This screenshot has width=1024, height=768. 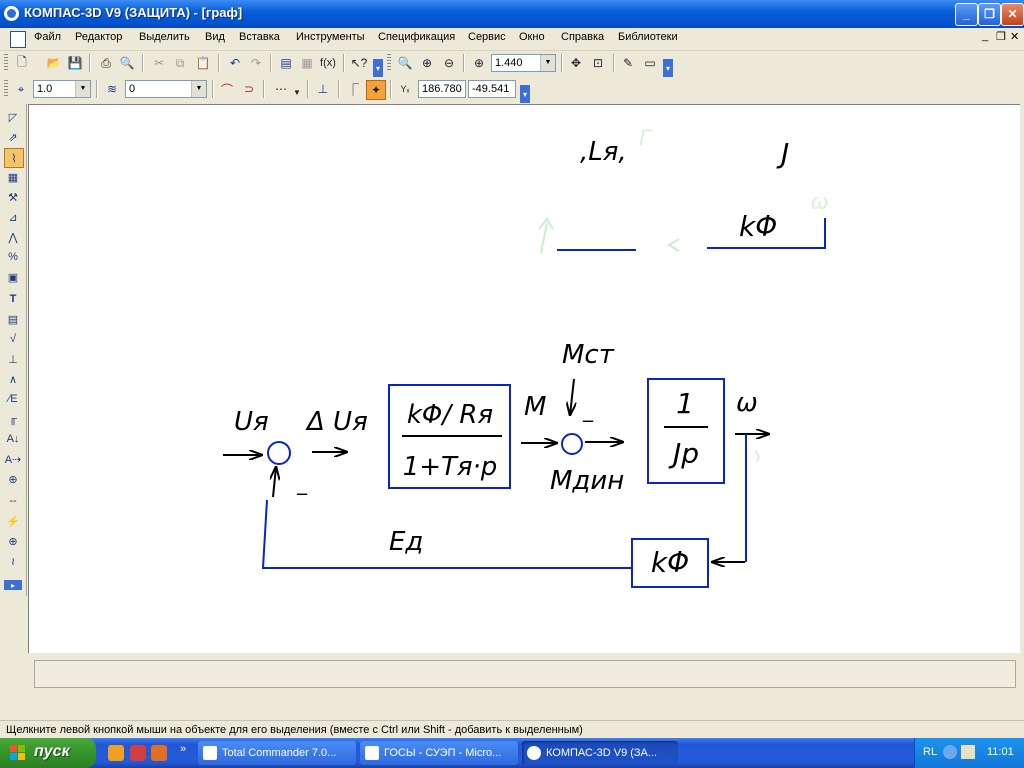 I want to click on step-combo: 1.0 ▼, so click(x=62, y=89).